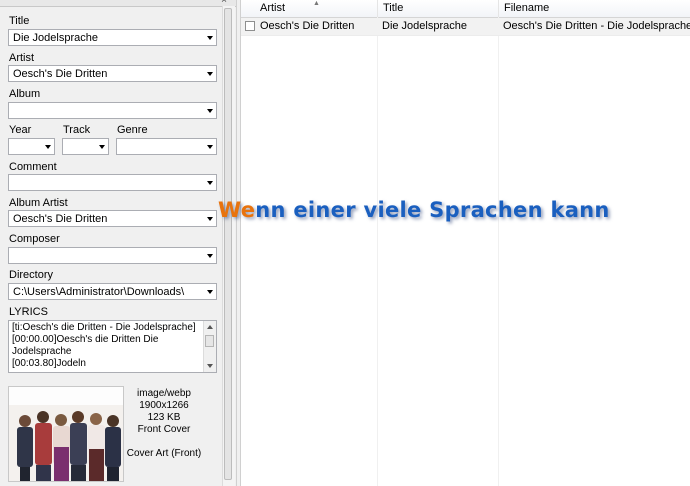 The width and height of the screenshot is (690, 486). What do you see at coordinates (132, 130) in the screenshot?
I see `genre-label: Genre` at bounding box center [132, 130].